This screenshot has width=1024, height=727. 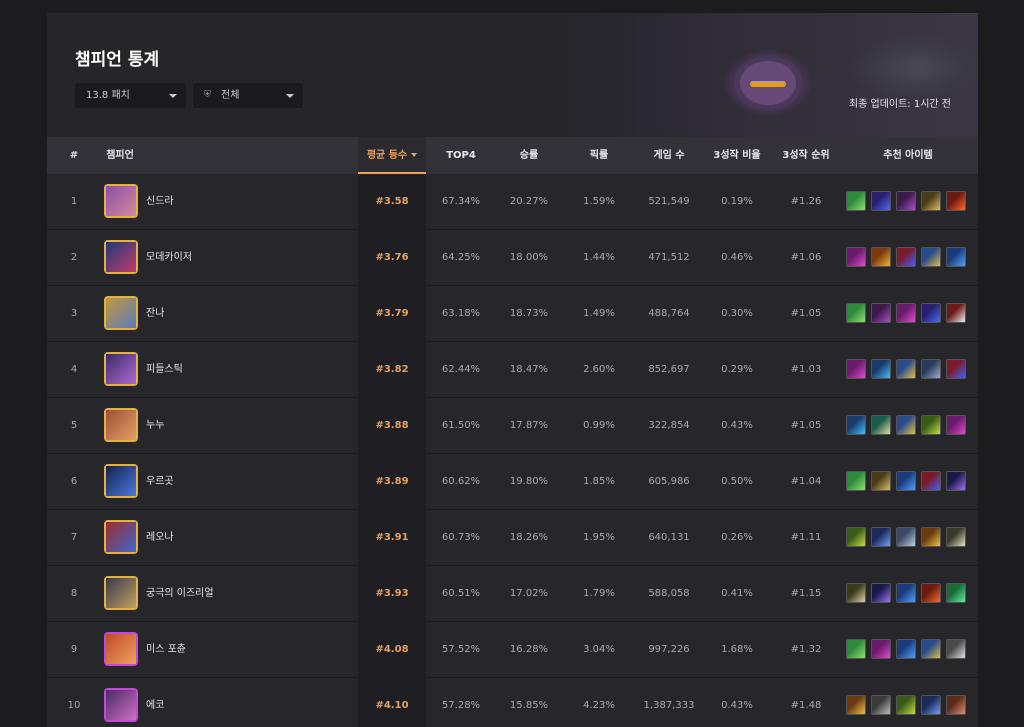 I want to click on col-3star-rate: 3성작 비율, so click(x=737, y=155).